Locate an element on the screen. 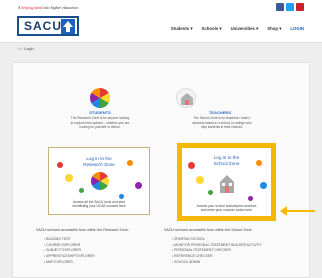 The image size is (322, 278). school-card-footer-line: and enter your voucher codes here is located at coordinates (226, 210).